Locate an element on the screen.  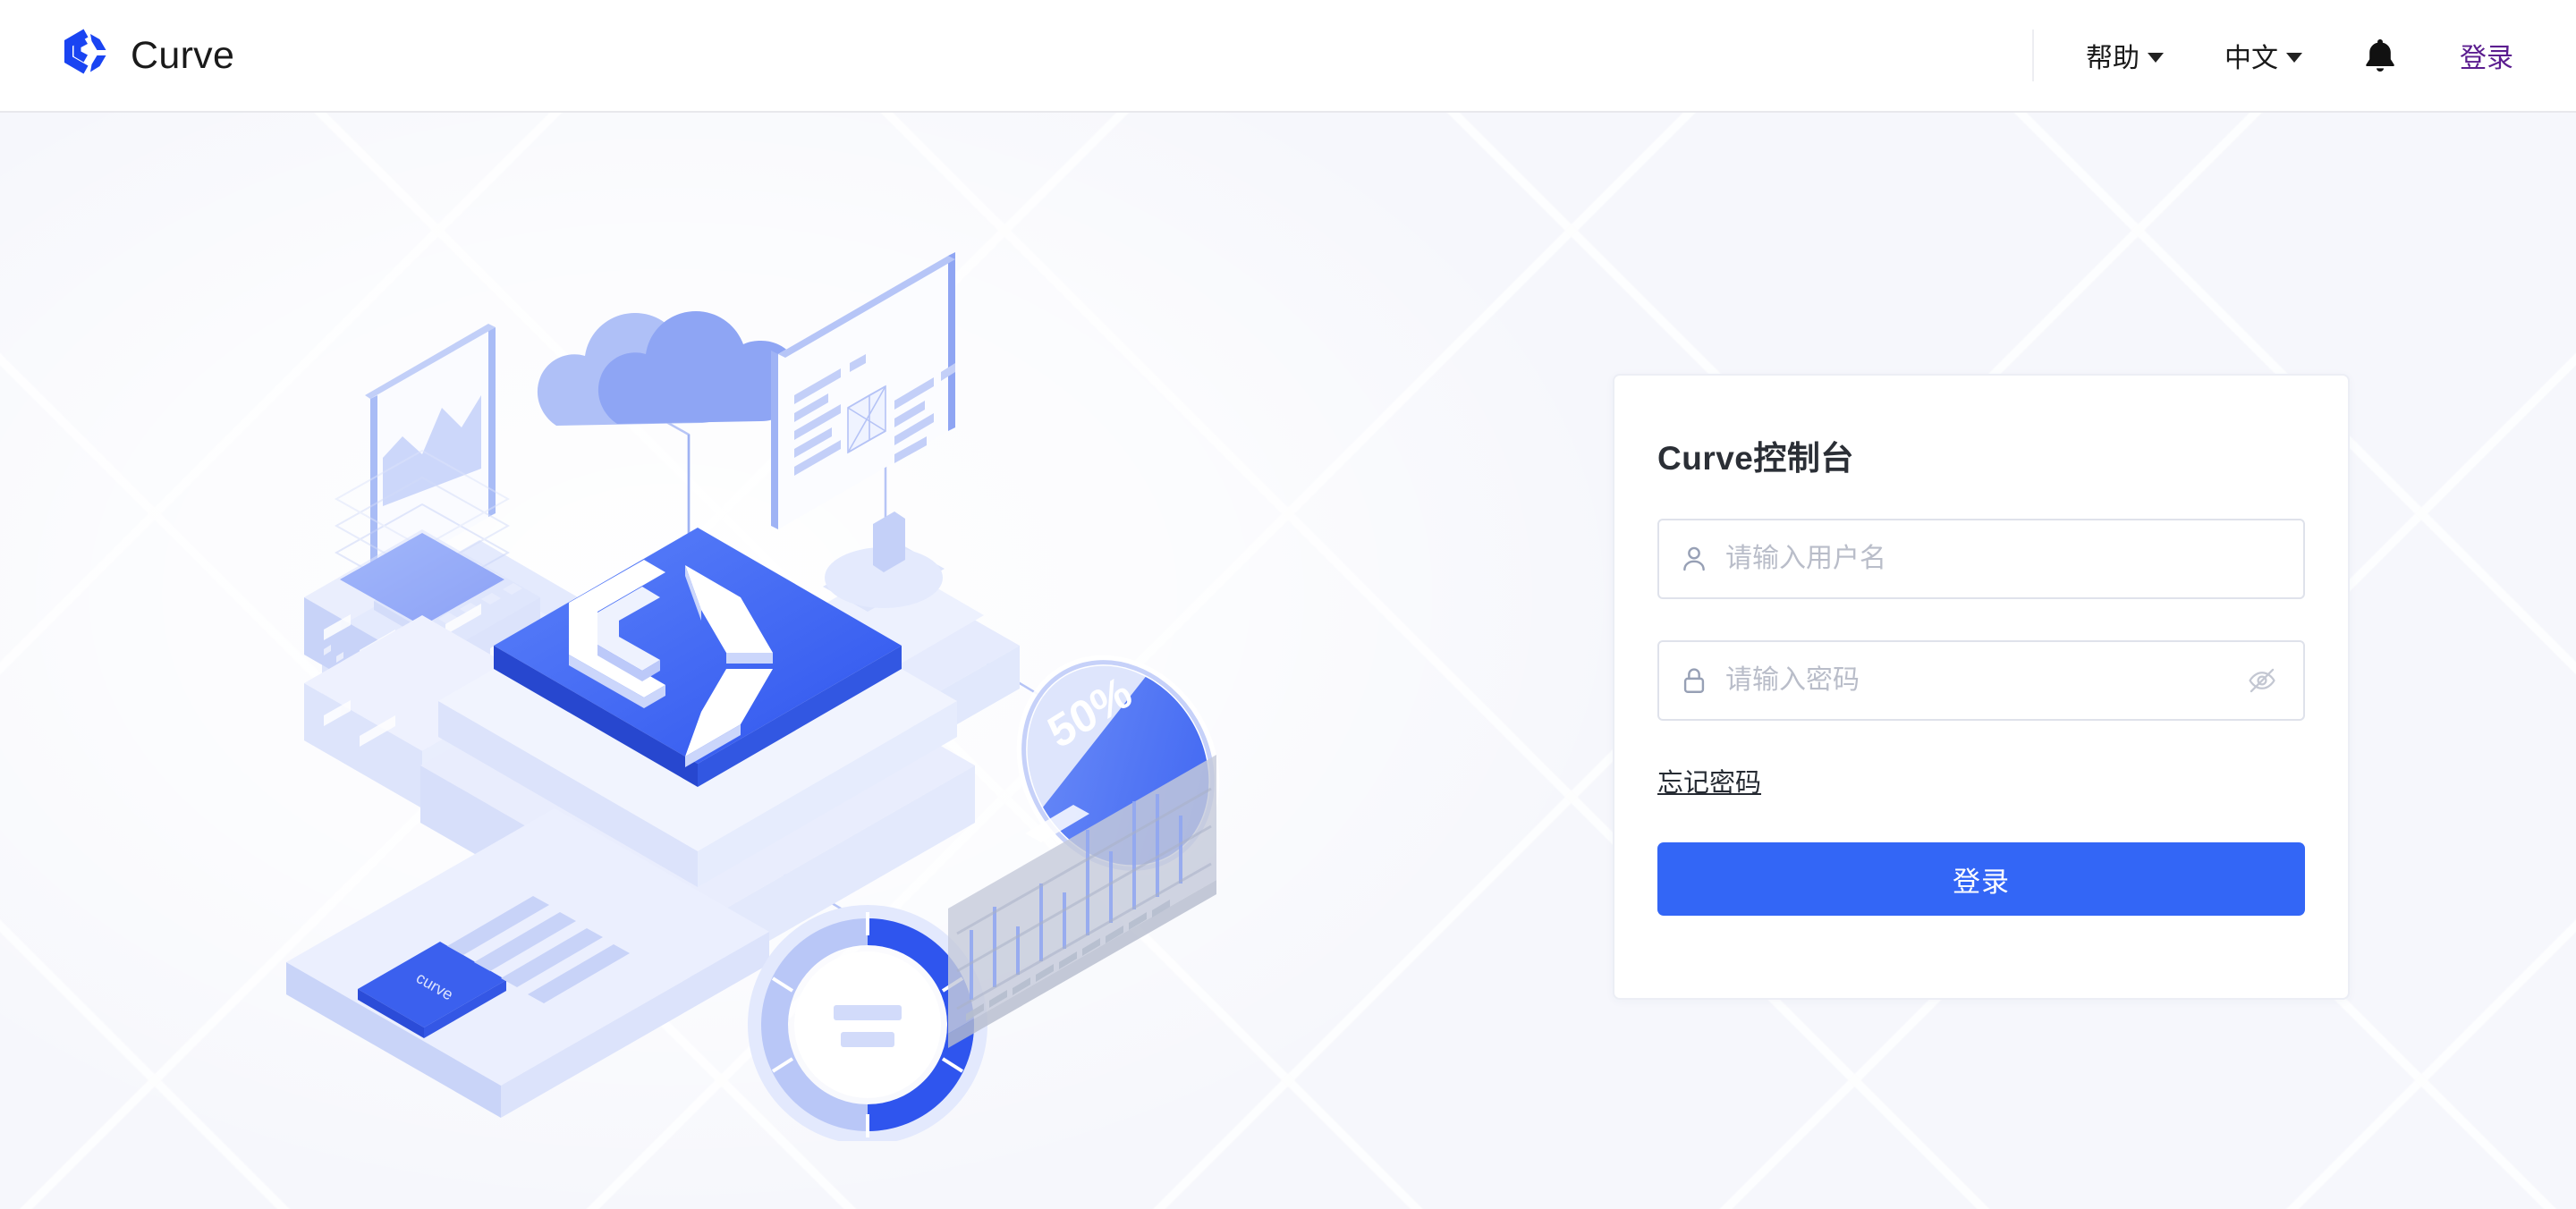
brand-logo-area: Curve is located at coordinates (144, 55).